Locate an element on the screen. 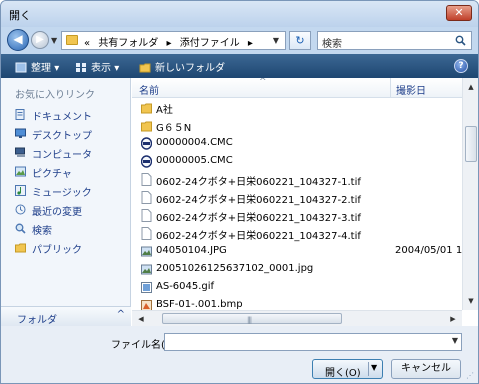  organize-icon is located at coordinates (21, 67).